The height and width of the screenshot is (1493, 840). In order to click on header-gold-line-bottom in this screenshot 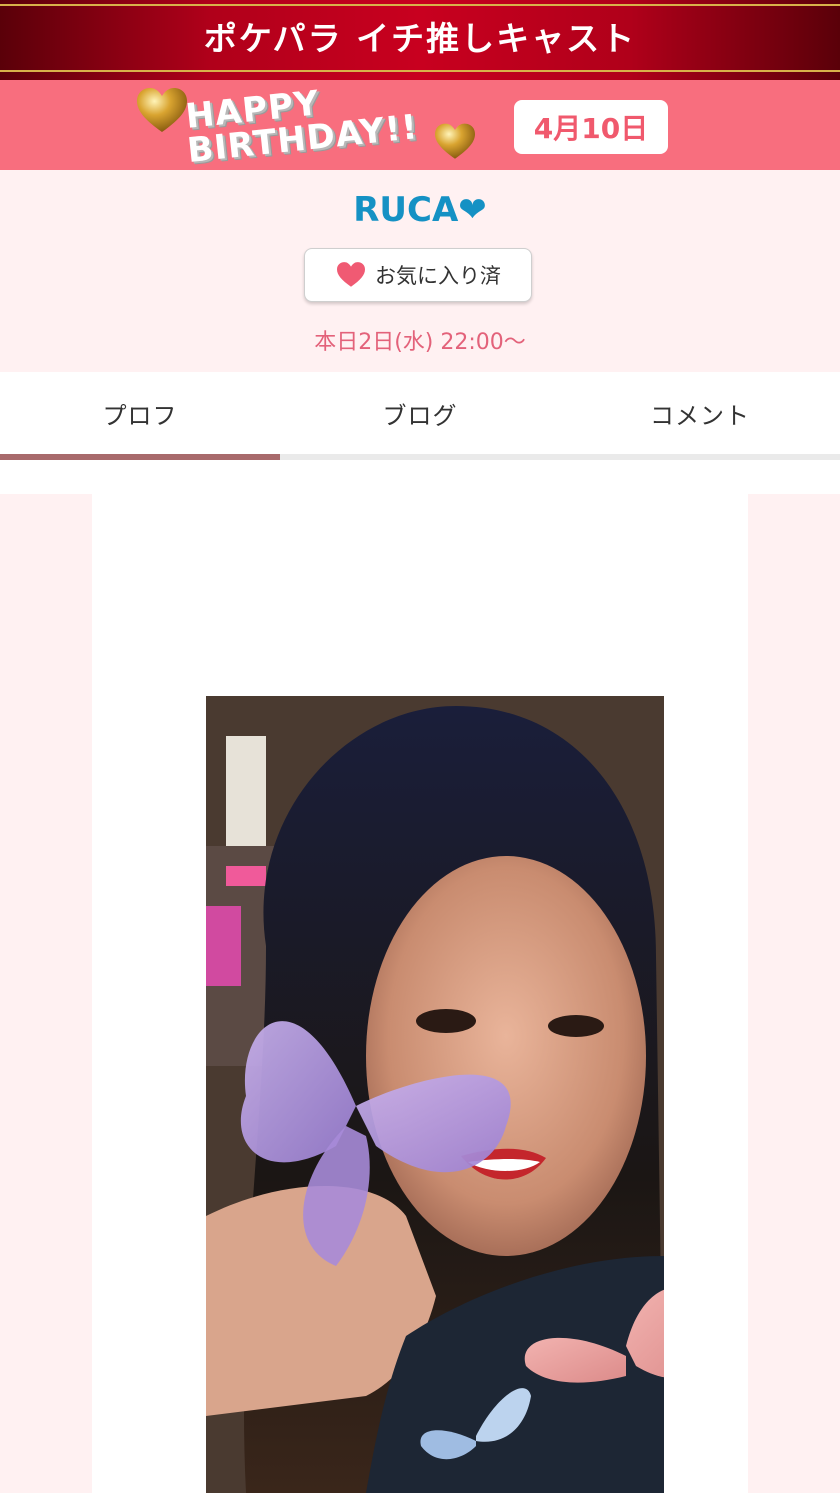, I will do `click(420, 71)`.